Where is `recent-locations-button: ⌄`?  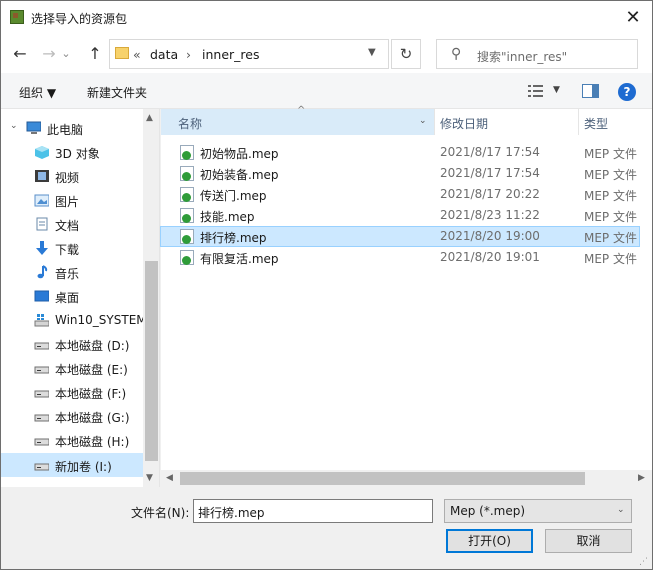 recent-locations-button: ⌄ is located at coordinates (66, 54).